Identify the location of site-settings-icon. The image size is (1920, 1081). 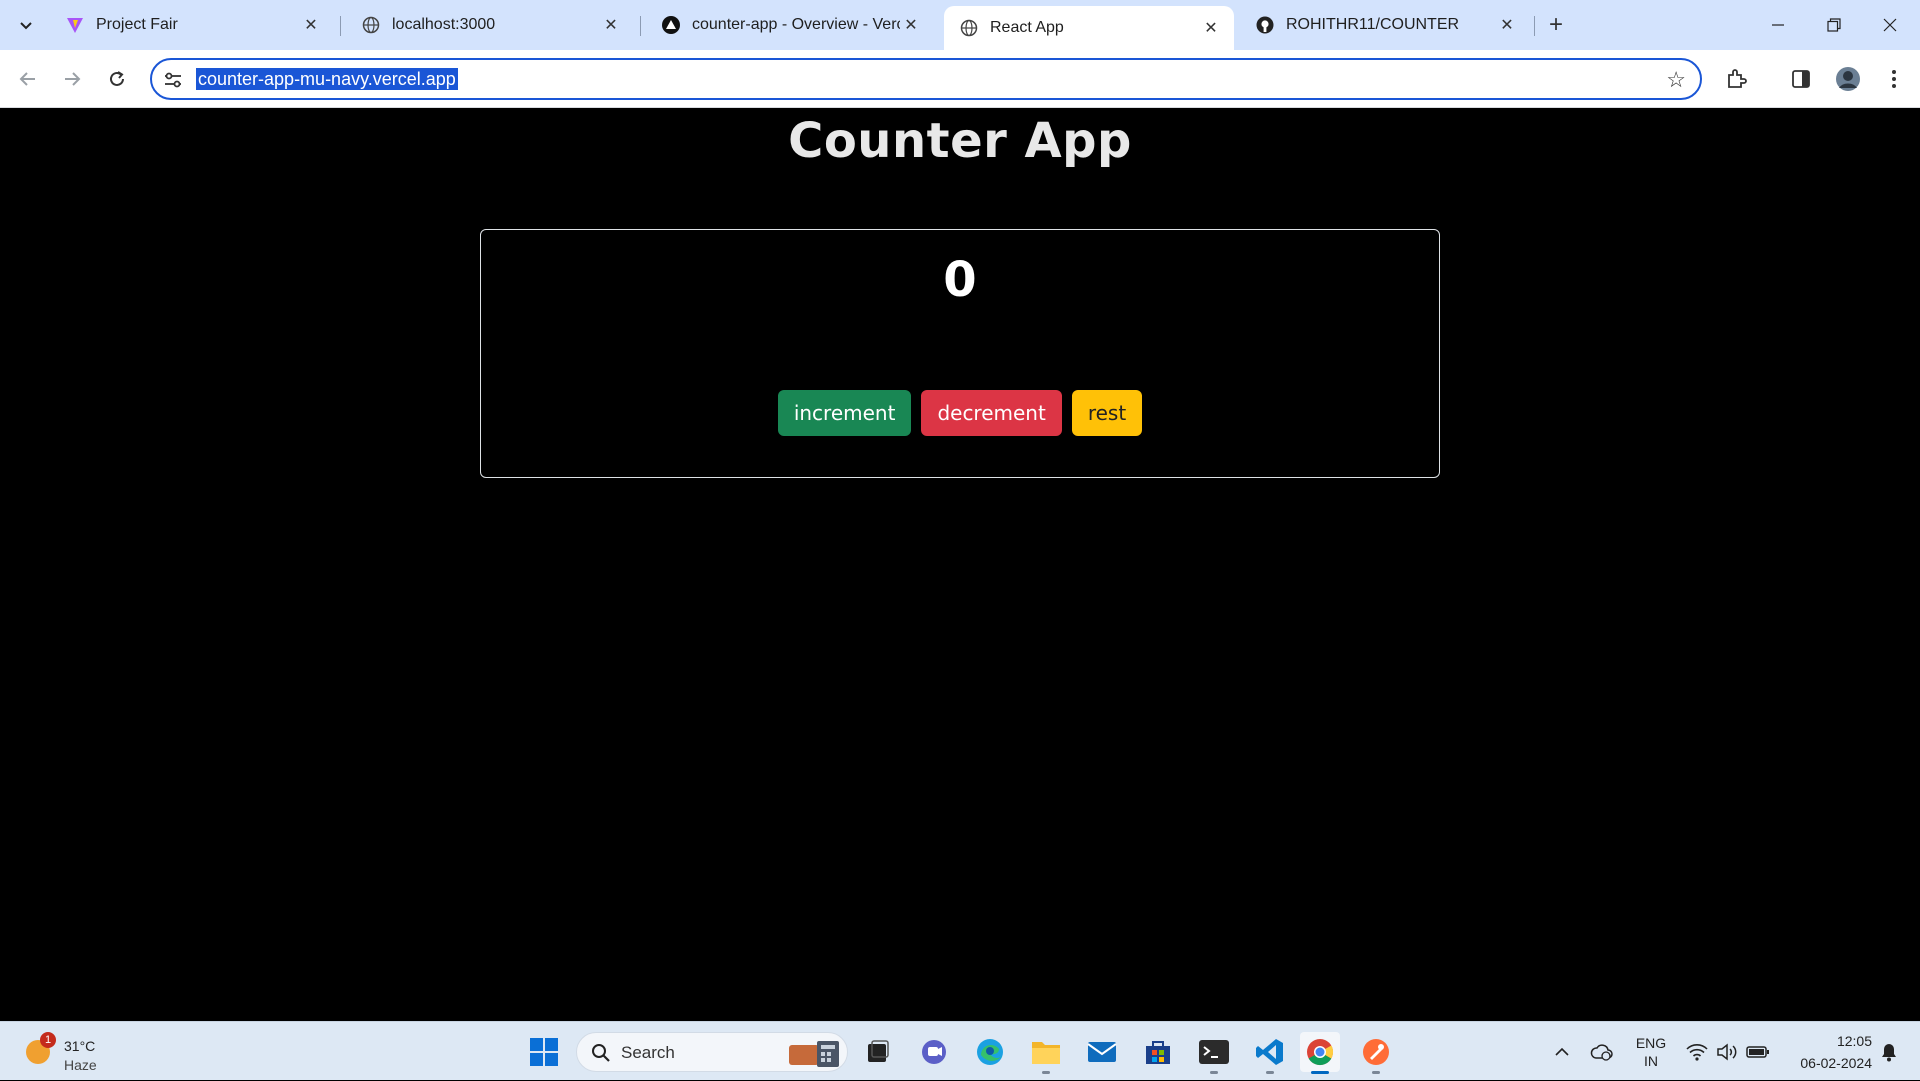
(173, 80).